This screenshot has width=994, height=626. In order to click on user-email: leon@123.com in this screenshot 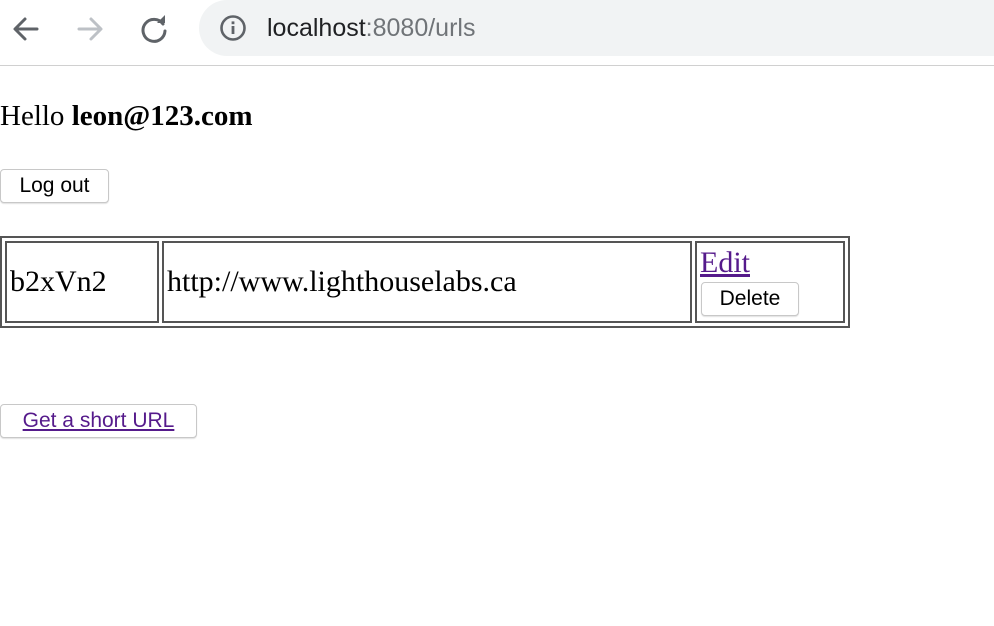, I will do `click(162, 116)`.